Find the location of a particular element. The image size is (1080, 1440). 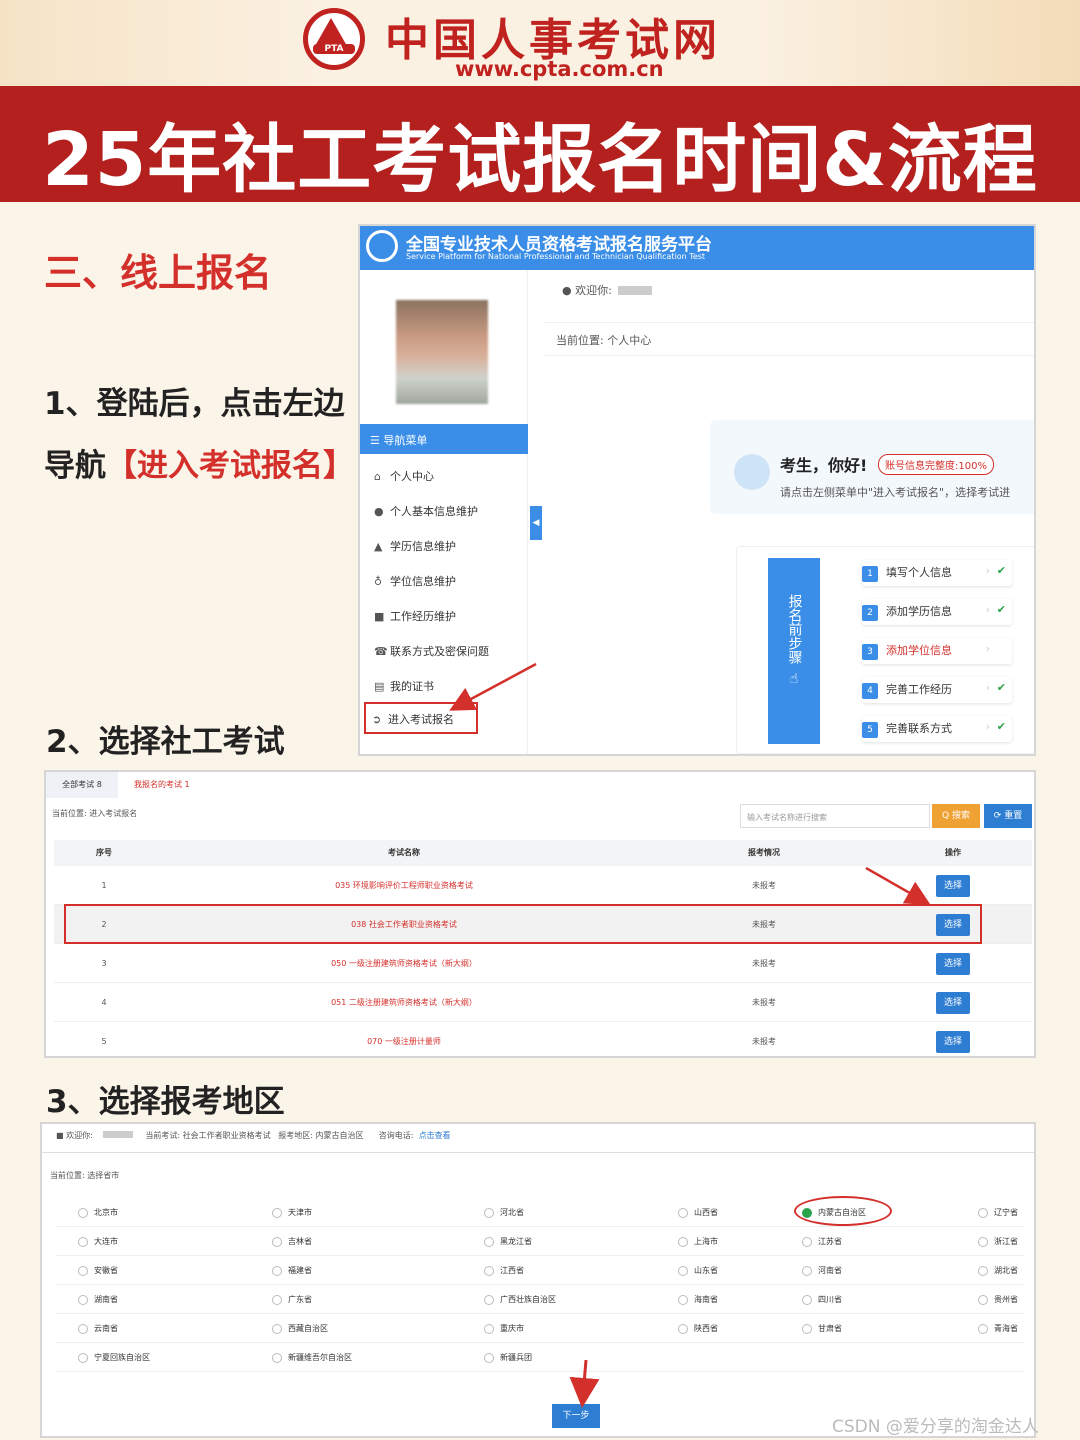

province-option: 陕西省 is located at coordinates (698, 1328).